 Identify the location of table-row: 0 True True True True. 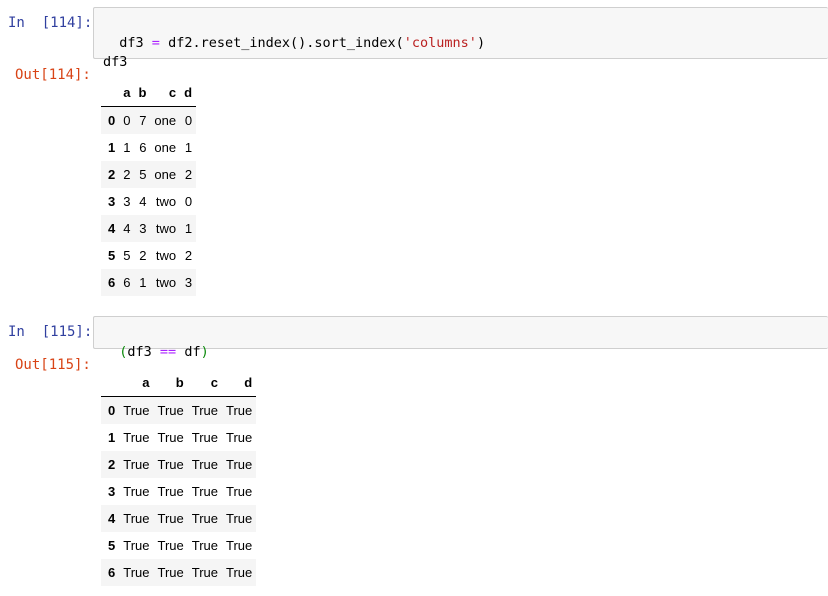
(179, 410).